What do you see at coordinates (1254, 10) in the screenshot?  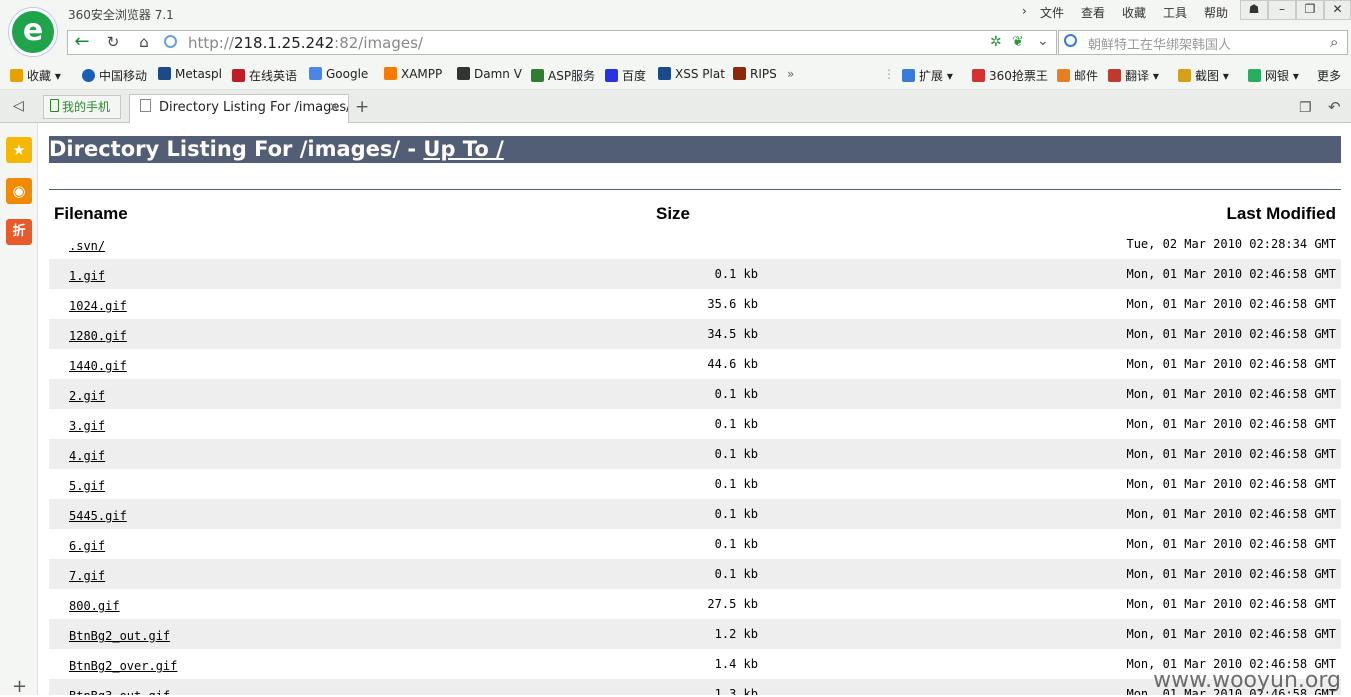 I see `skin-icon: ☗` at bounding box center [1254, 10].